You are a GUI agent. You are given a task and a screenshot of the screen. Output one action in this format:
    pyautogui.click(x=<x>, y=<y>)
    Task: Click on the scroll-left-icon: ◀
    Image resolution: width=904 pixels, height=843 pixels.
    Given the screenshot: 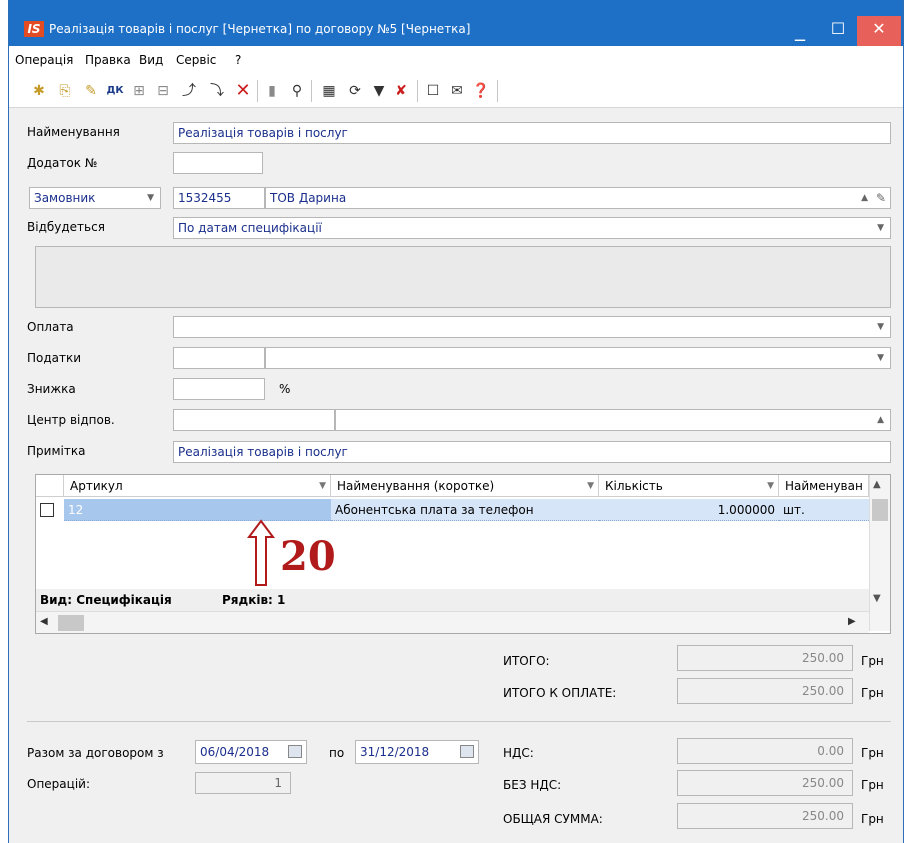 What is the action you would take?
    pyautogui.click(x=44, y=621)
    